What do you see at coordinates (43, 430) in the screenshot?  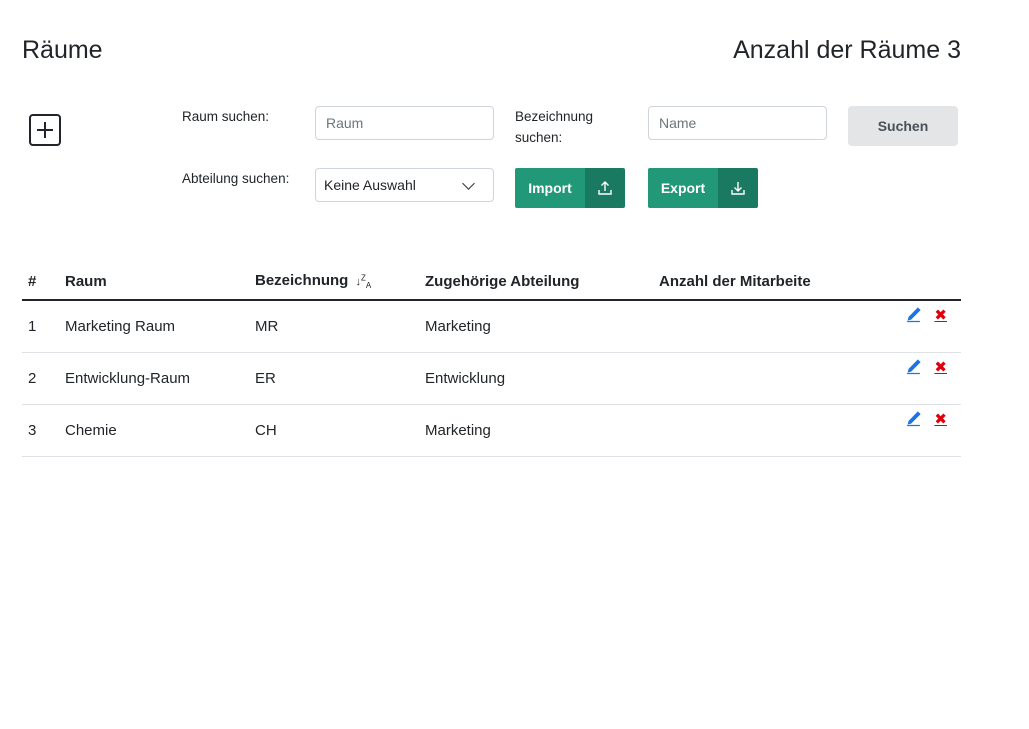 I see `cell-number: 3` at bounding box center [43, 430].